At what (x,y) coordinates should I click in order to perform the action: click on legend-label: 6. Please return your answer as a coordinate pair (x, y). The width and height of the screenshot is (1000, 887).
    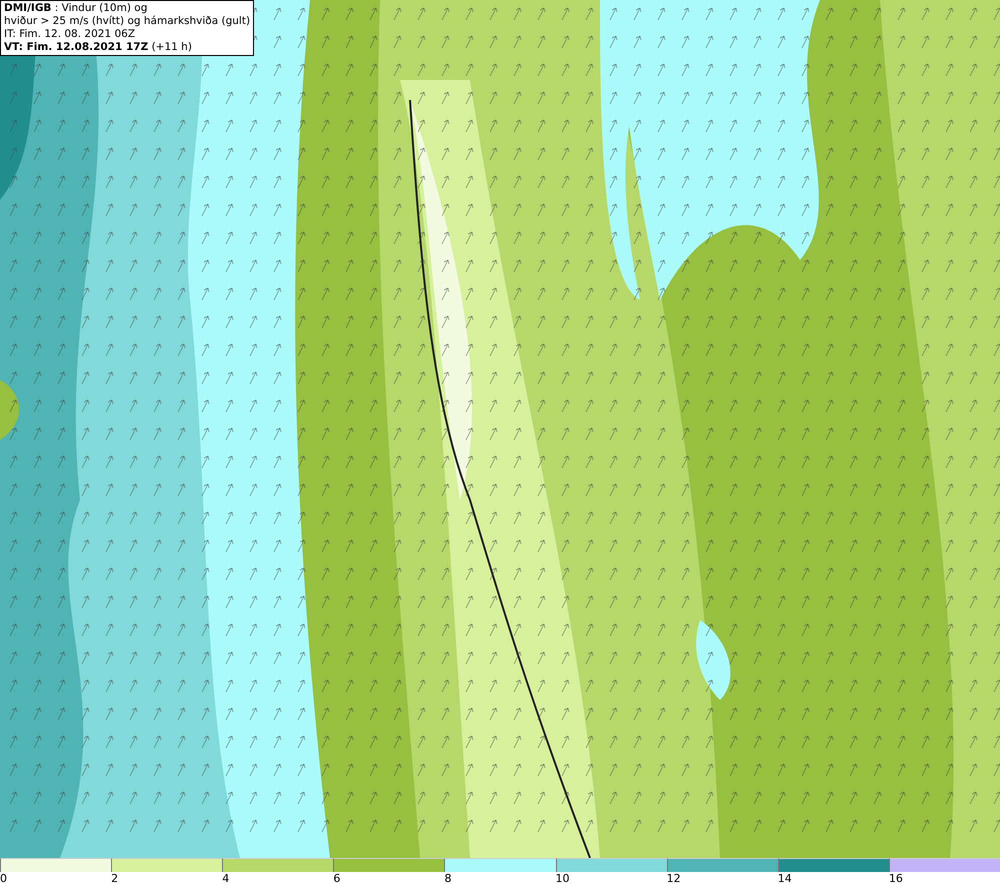
    Looking at the image, I should click on (336, 879).